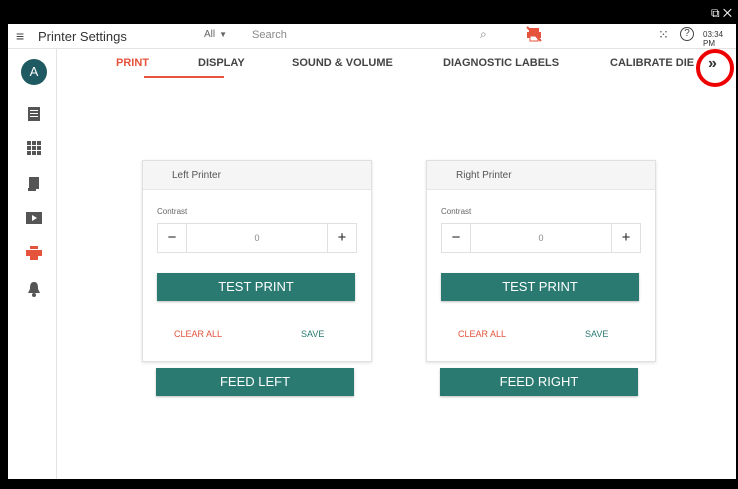 This screenshot has width=738, height=489. What do you see at coordinates (34, 254) in the screenshot?
I see `printer-icon` at bounding box center [34, 254].